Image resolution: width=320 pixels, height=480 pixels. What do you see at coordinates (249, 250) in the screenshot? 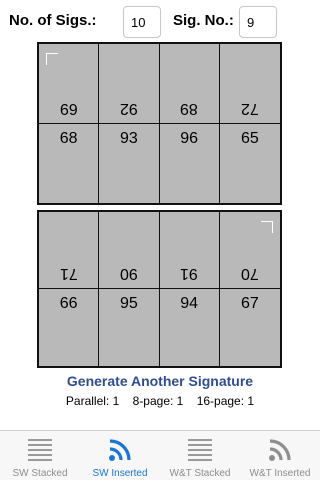
I see `page-cell: 70` at bounding box center [249, 250].